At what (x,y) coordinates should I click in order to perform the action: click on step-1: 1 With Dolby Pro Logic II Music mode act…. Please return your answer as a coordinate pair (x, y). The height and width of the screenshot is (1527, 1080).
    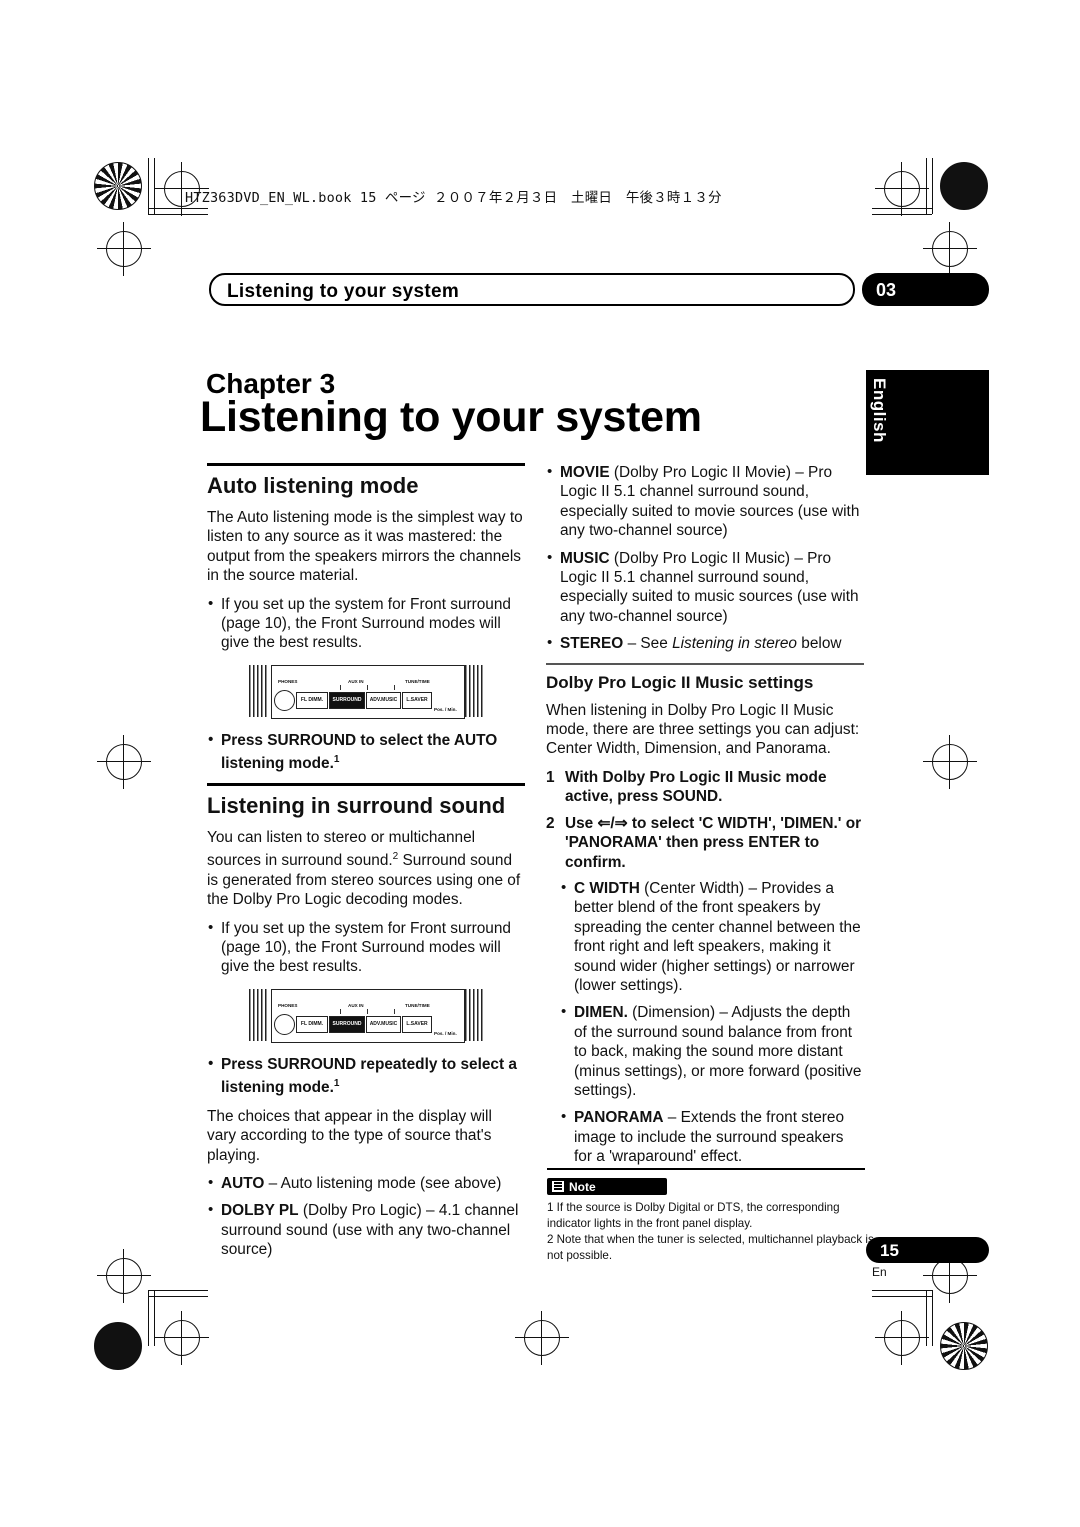
    Looking at the image, I should click on (705, 787).